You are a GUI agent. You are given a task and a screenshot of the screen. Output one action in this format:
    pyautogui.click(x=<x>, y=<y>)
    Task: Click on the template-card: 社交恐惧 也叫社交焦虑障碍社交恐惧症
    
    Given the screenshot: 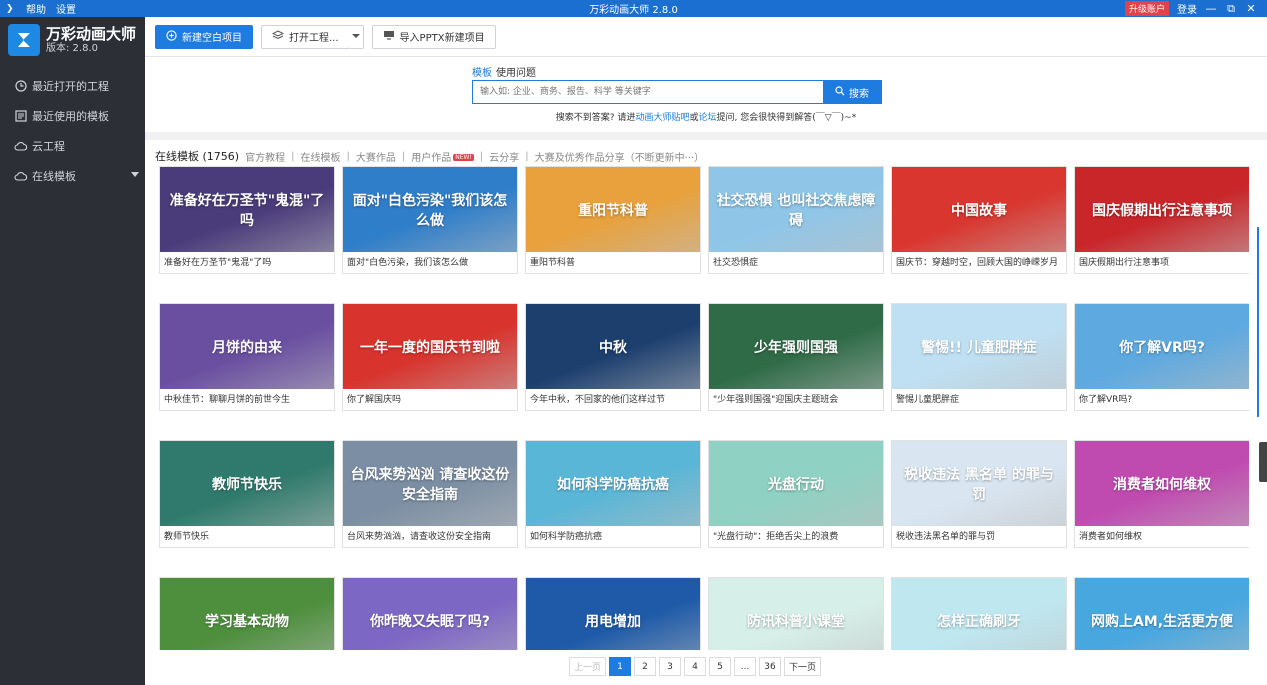 What is the action you would take?
    pyautogui.click(x=796, y=220)
    